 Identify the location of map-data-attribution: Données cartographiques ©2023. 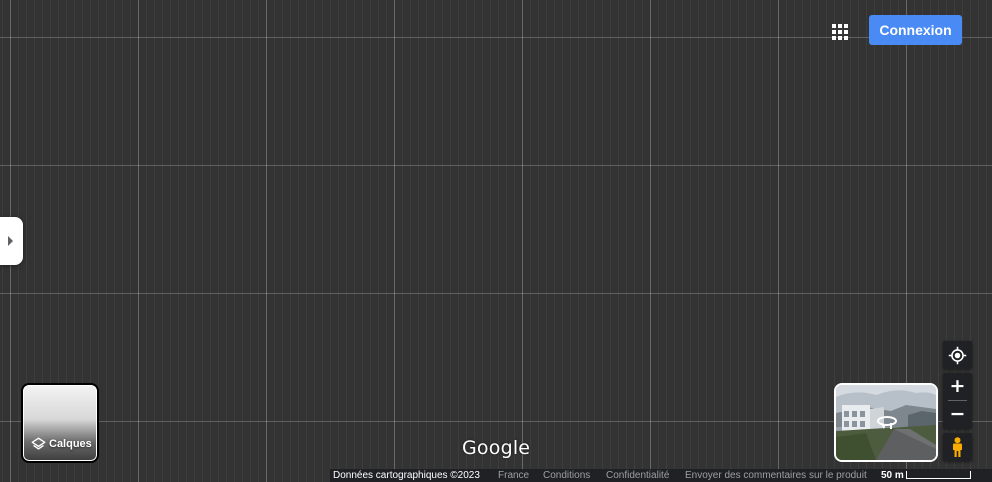
(406, 475).